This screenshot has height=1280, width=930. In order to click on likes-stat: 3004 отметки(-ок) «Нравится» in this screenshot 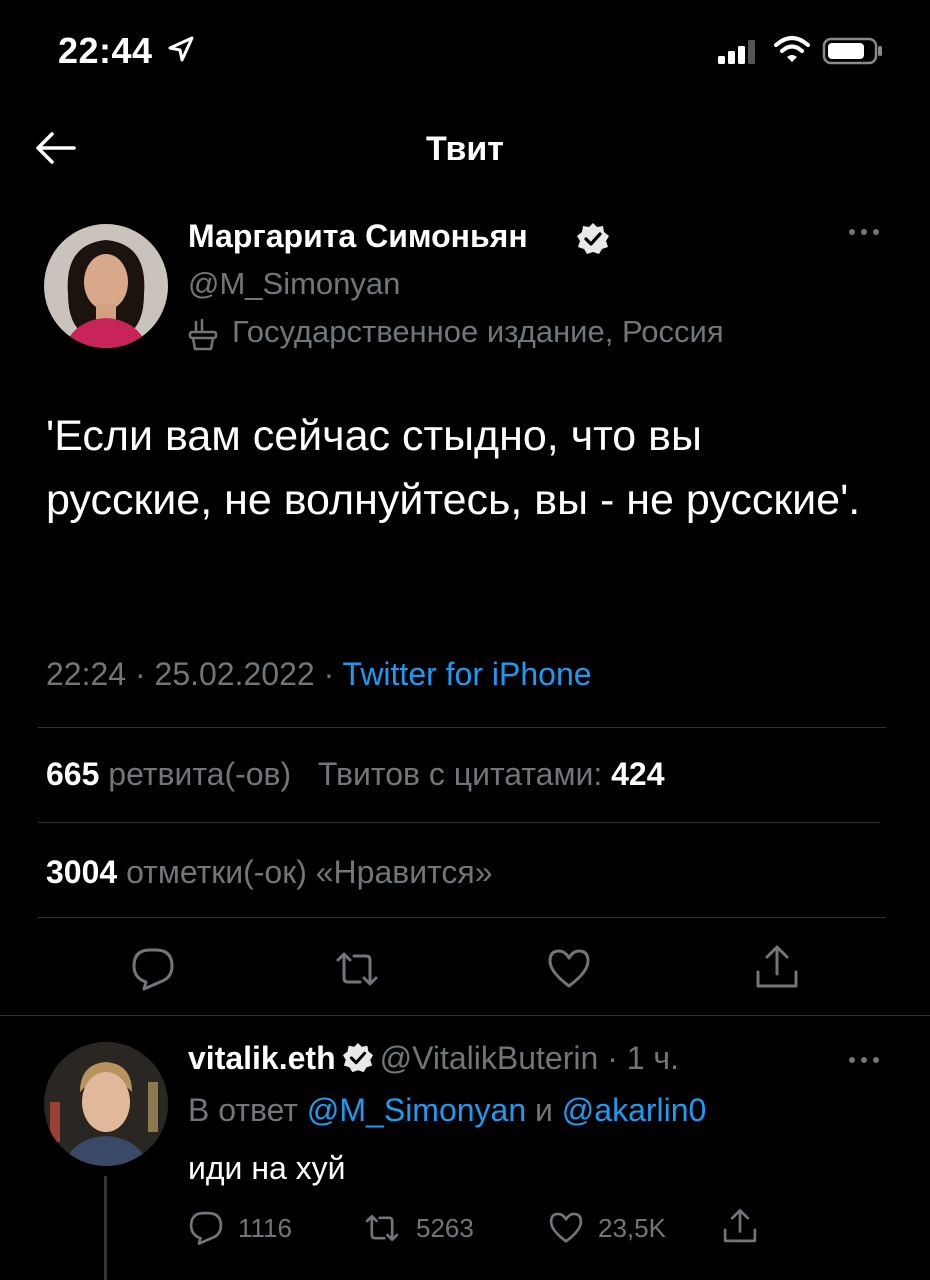, I will do `click(269, 872)`.